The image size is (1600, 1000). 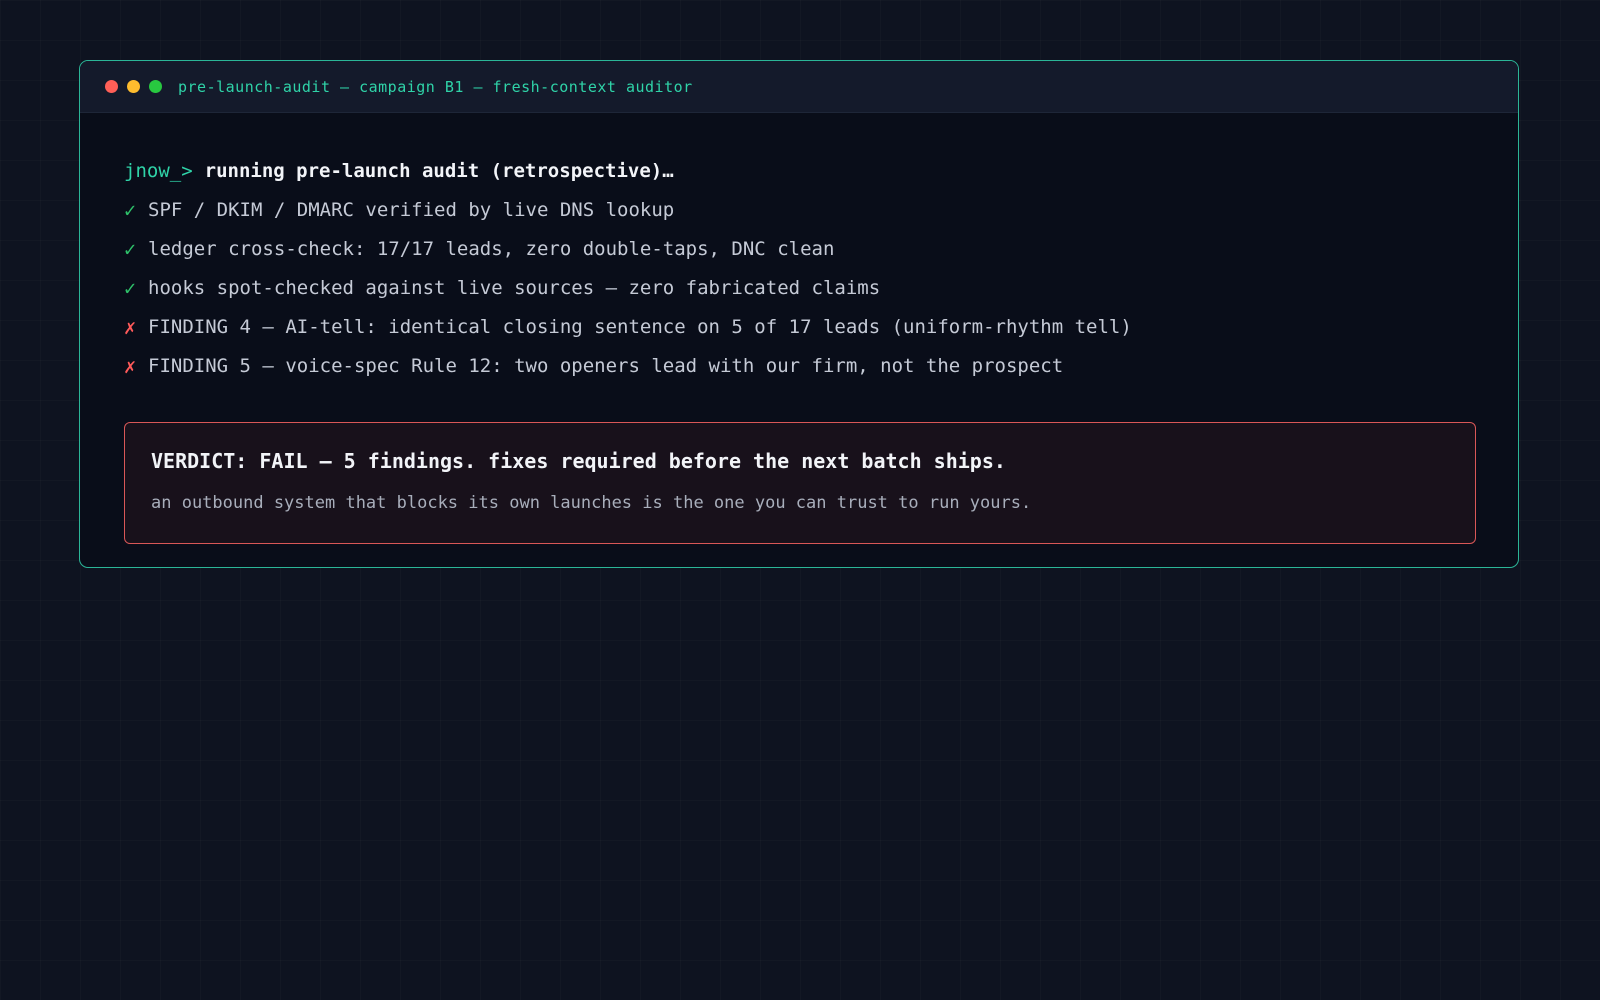 I want to click on close-window-button, so click(x=111, y=86).